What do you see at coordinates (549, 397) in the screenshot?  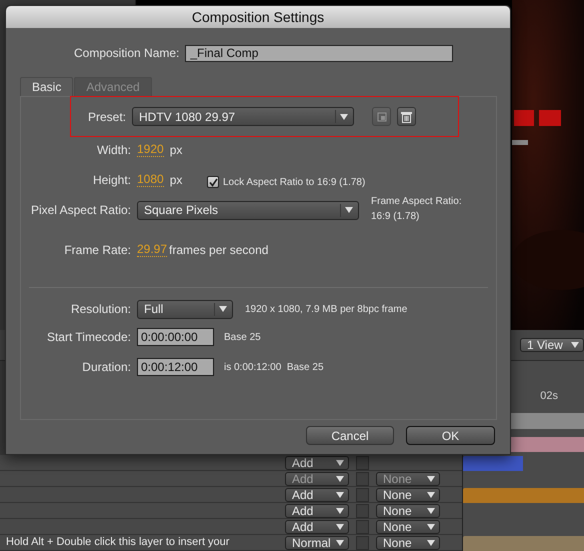 I see `time-marker: 02s` at bounding box center [549, 397].